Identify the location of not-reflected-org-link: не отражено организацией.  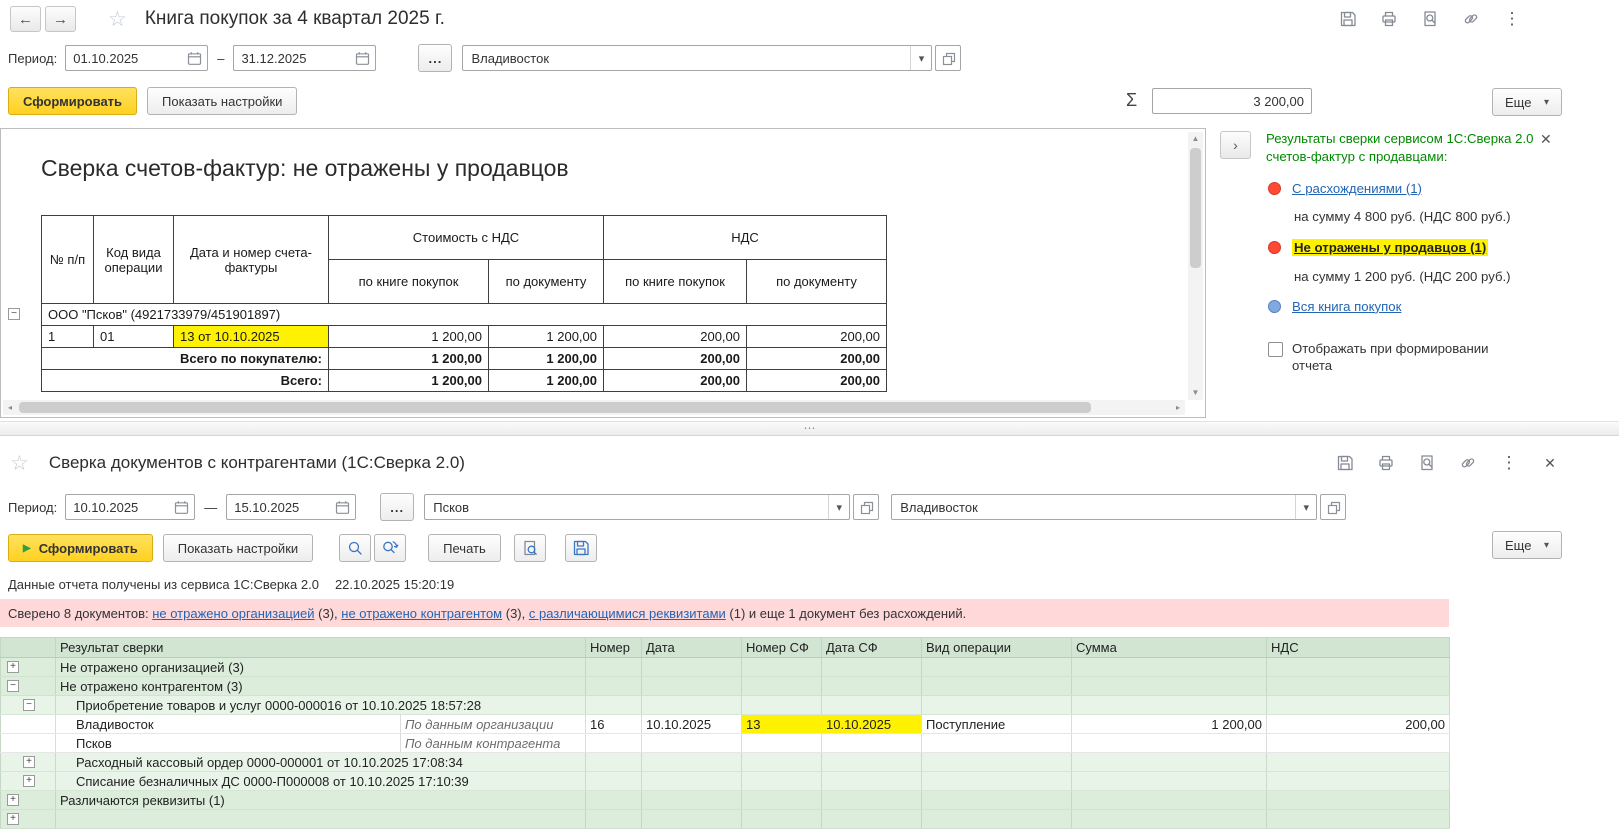
(233, 613).